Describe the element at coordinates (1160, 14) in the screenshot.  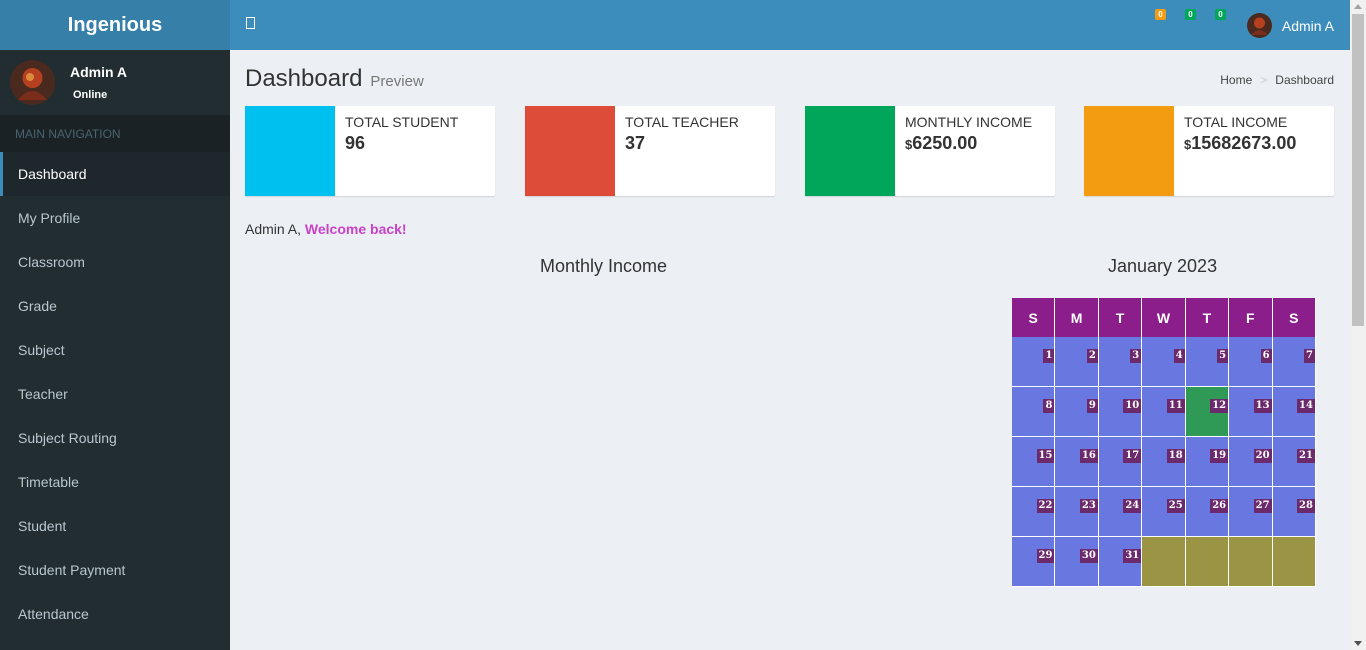
I see `notification-badge: 0` at that location.